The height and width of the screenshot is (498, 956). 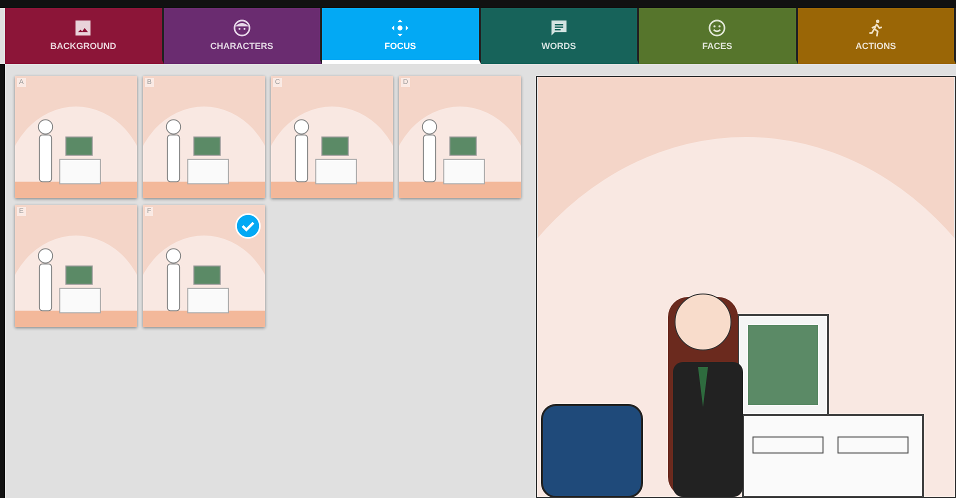 I want to click on category-tab: FACES, so click(x=718, y=36).